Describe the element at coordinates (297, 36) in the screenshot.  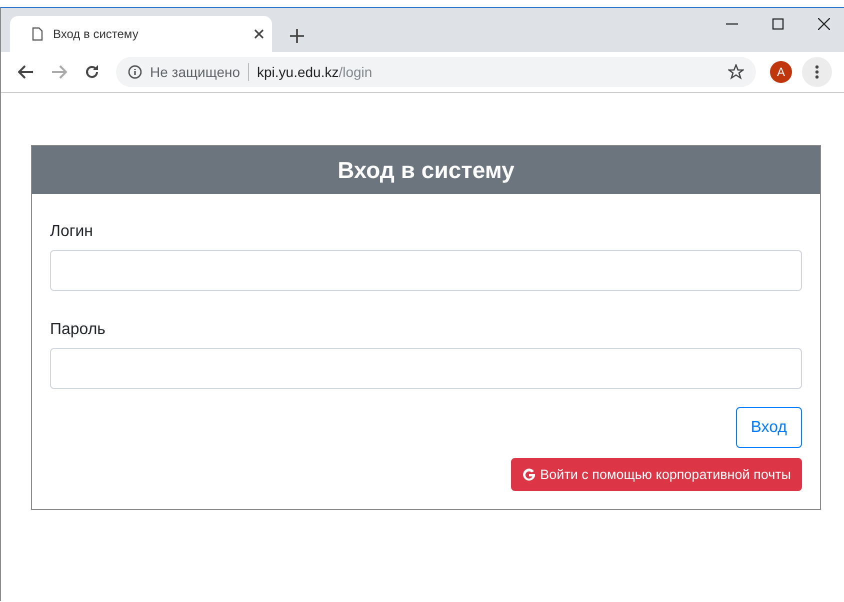
I see `new-tab-icon` at that location.